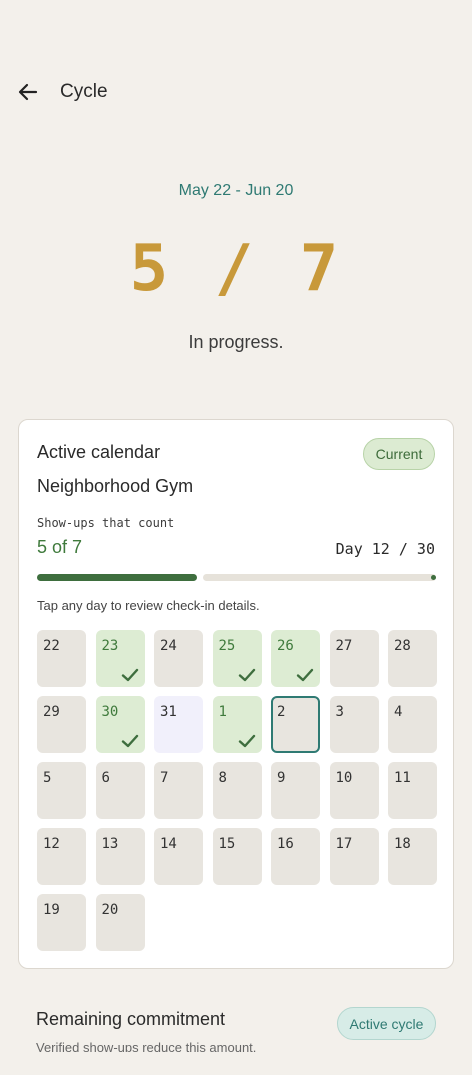 This screenshot has height=1075, width=472. What do you see at coordinates (222, 778) in the screenshot?
I see `calendar-day-number: 8` at bounding box center [222, 778].